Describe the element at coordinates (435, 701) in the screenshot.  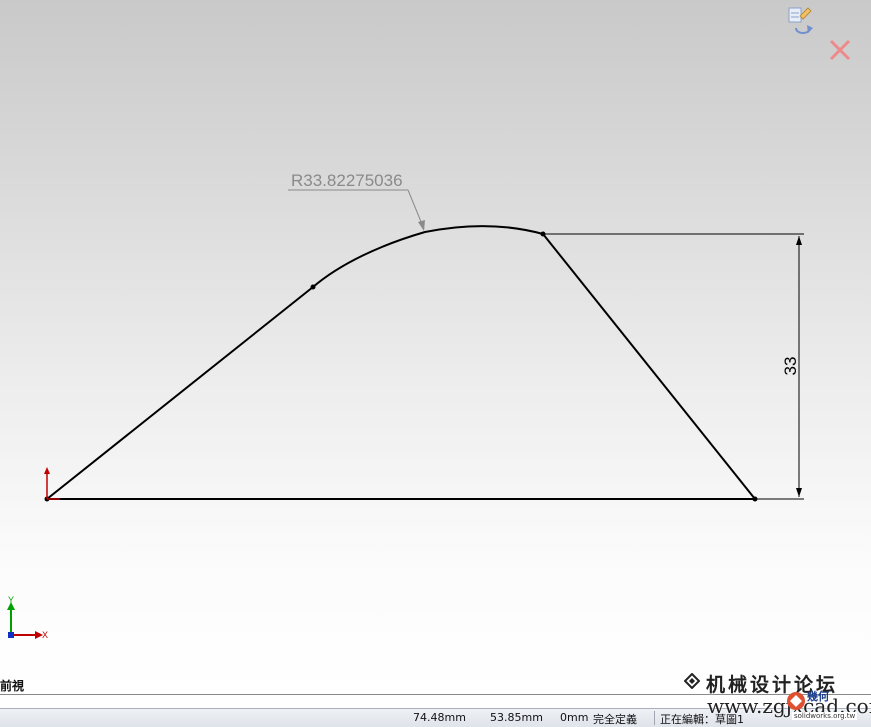
I see `viewport-tab-bar` at that location.